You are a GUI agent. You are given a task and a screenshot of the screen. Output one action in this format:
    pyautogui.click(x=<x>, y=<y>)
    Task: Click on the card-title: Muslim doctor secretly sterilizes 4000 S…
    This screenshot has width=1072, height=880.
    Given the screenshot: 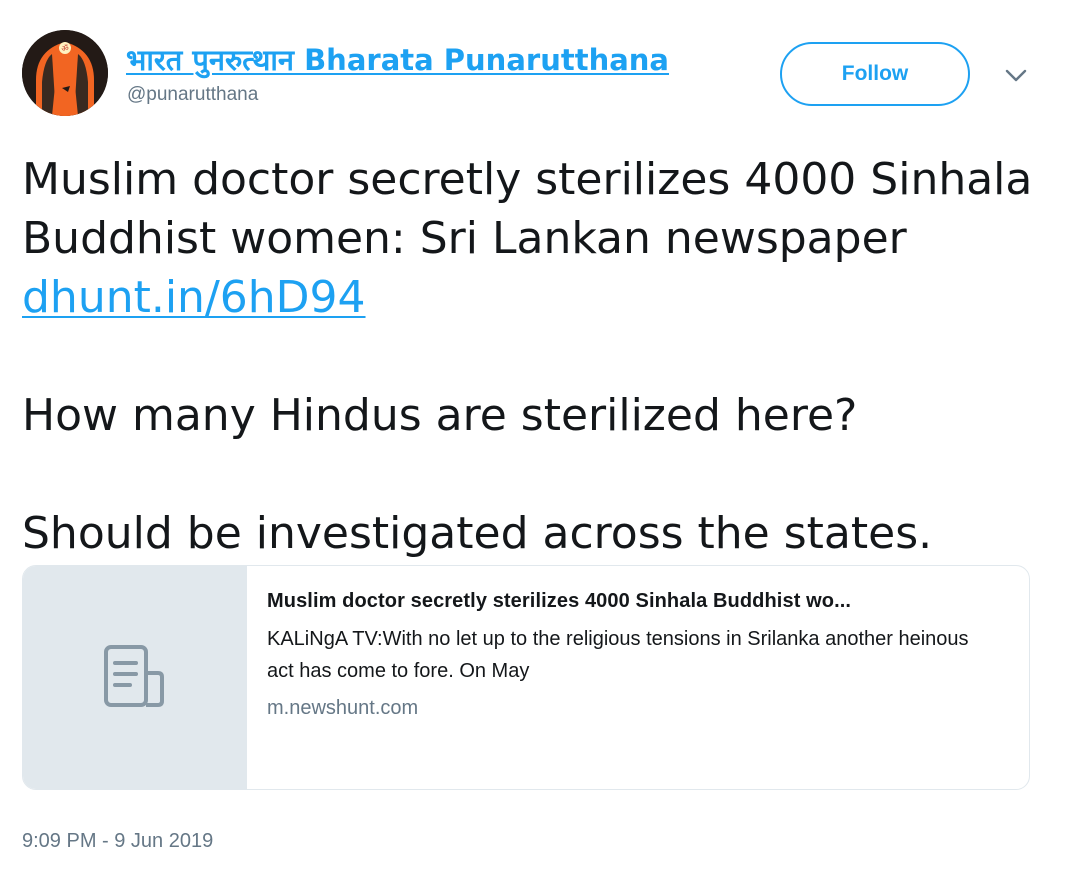 What is the action you would take?
    pyautogui.click(x=559, y=601)
    